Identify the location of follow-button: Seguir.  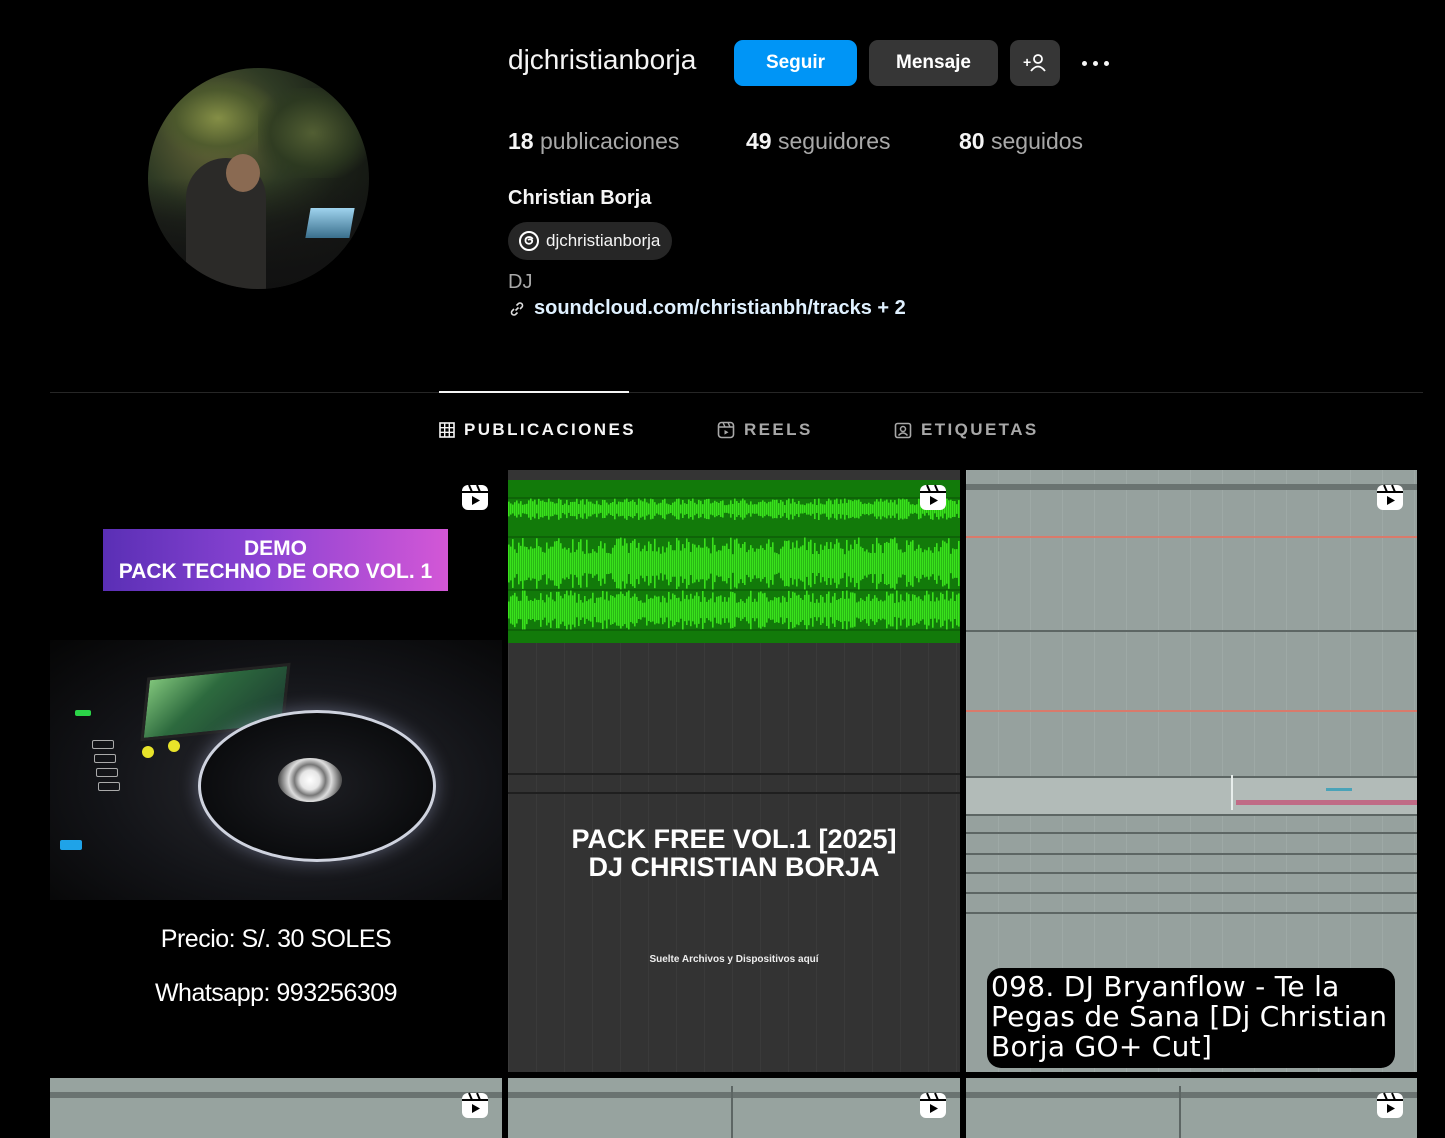
(795, 63).